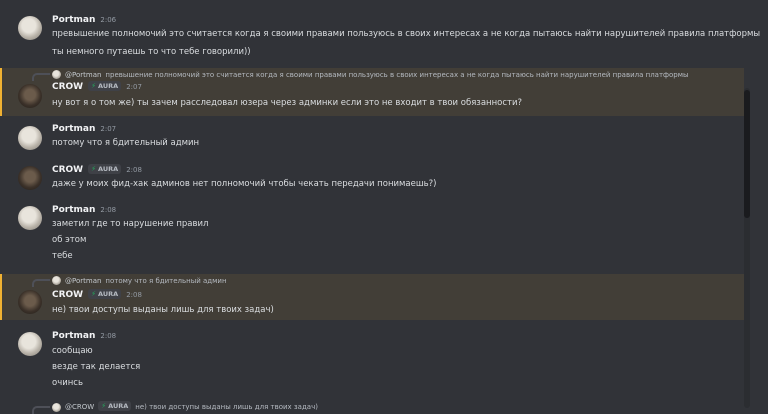 The width and height of the screenshot is (768, 414). What do you see at coordinates (69, 240) in the screenshot?
I see `message-text: об этом` at bounding box center [69, 240].